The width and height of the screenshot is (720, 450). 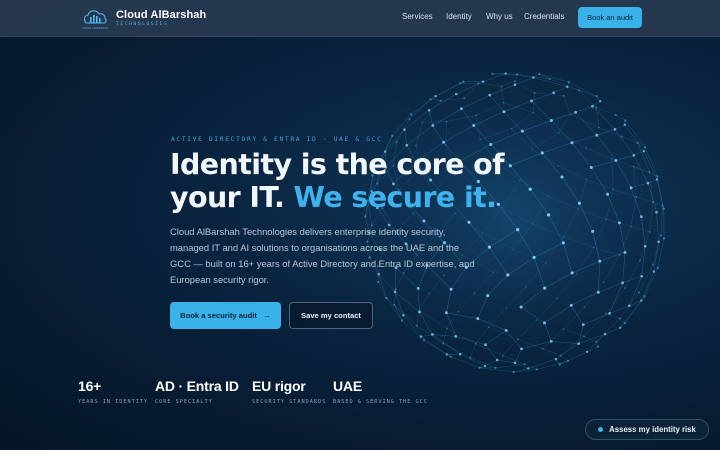 What do you see at coordinates (289, 402) in the screenshot?
I see `stat-label: SECURITY STANDARDS` at bounding box center [289, 402].